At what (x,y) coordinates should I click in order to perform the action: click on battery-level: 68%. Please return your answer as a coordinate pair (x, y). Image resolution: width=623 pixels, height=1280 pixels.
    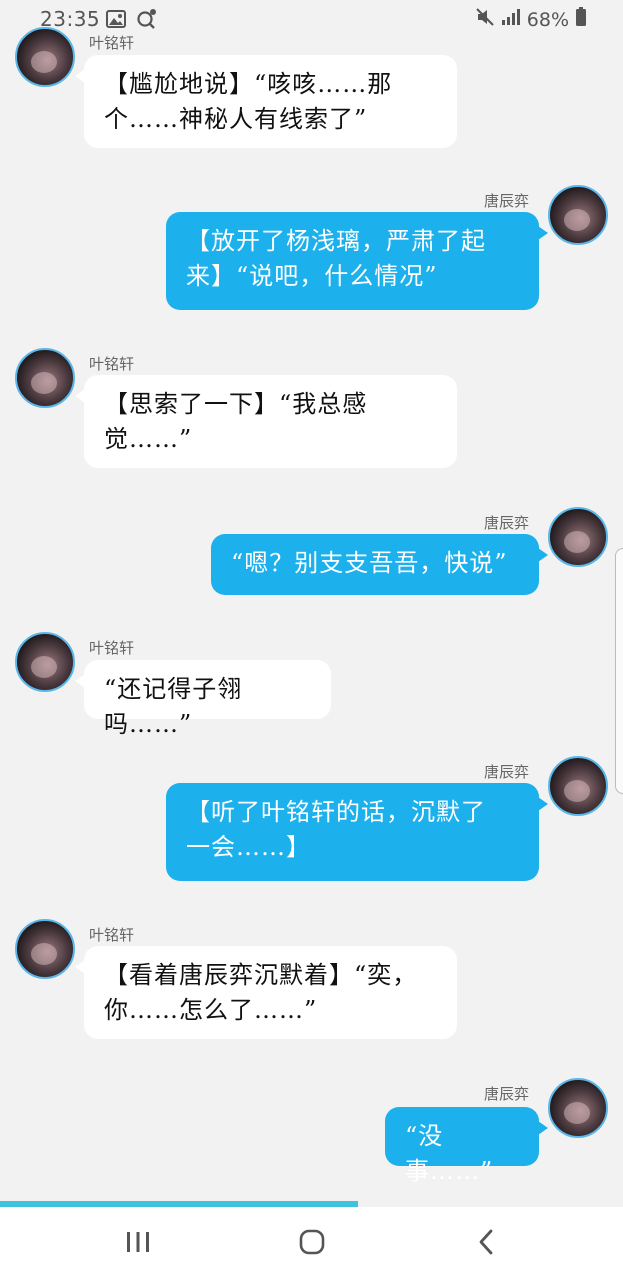
    Looking at the image, I should click on (547, 19).